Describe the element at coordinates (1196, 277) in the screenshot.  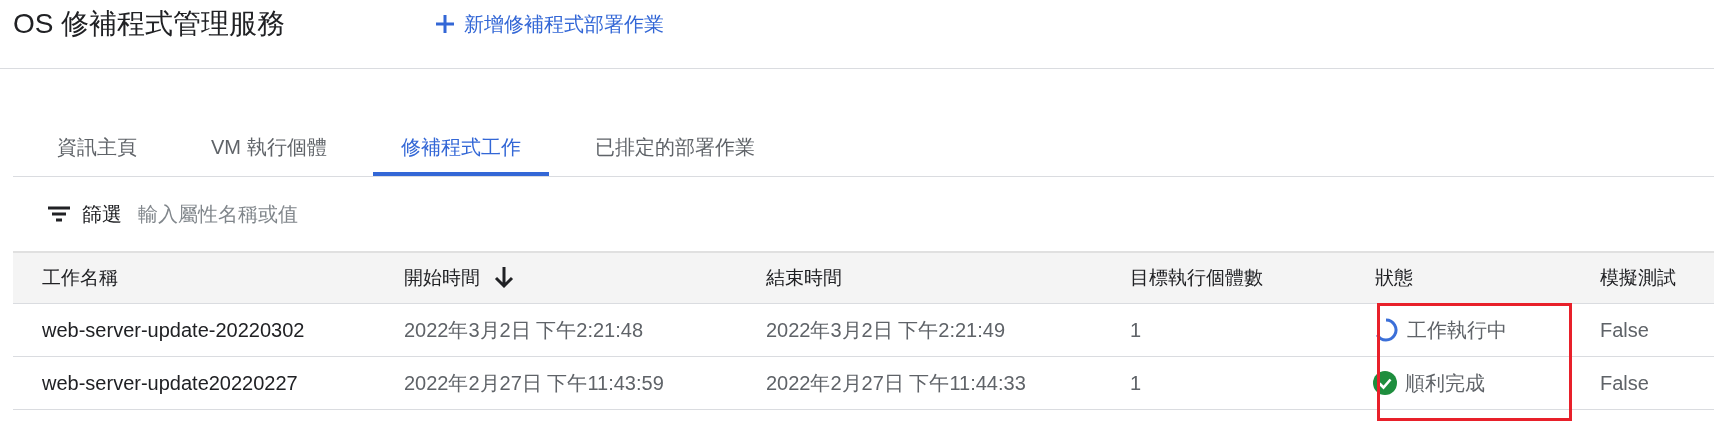
I see `column-header: 目標執行個體數` at that location.